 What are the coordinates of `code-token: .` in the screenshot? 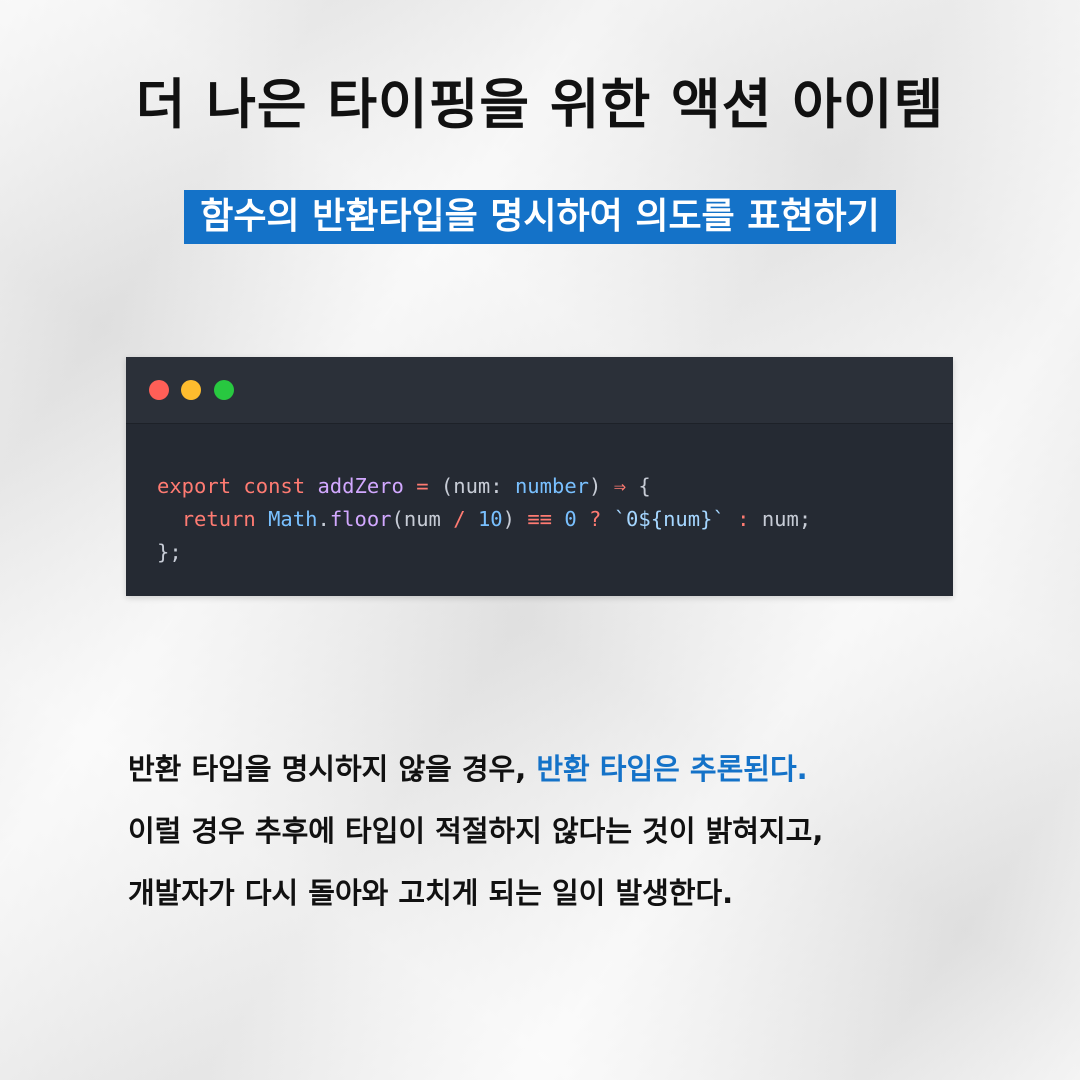 It's located at (323, 519).